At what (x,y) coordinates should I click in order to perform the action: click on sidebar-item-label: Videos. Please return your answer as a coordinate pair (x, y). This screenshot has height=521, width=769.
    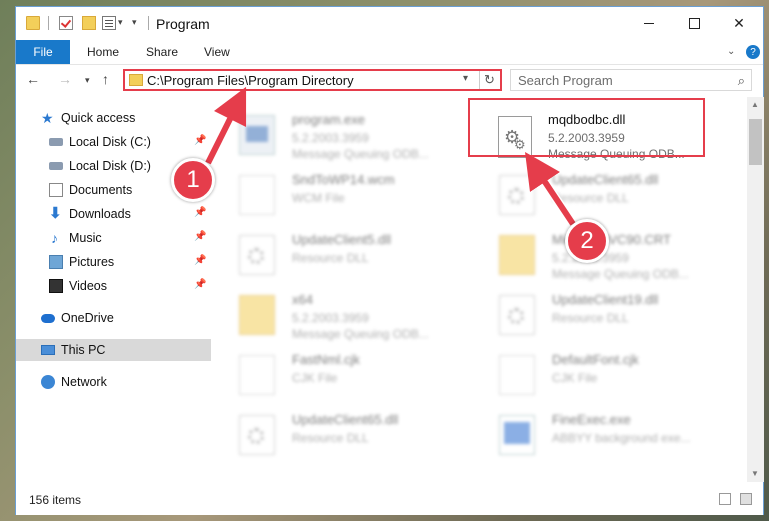
    Looking at the image, I should click on (88, 286).